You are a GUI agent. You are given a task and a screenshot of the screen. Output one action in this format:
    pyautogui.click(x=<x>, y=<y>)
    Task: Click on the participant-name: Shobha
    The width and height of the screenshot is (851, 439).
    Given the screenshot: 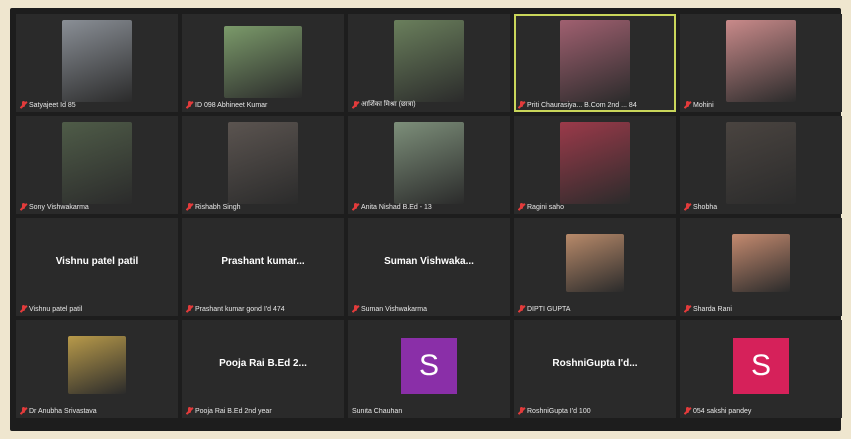 What is the action you would take?
    pyautogui.click(x=705, y=207)
    